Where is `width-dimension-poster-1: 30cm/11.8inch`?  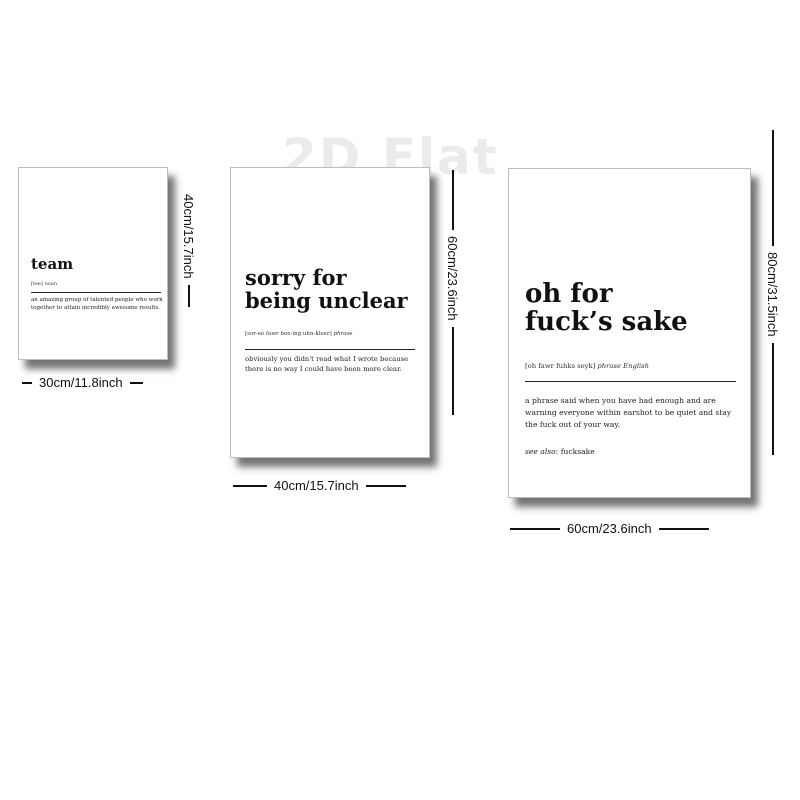
width-dimension-poster-1: 30cm/11.8inch is located at coordinates (82, 382).